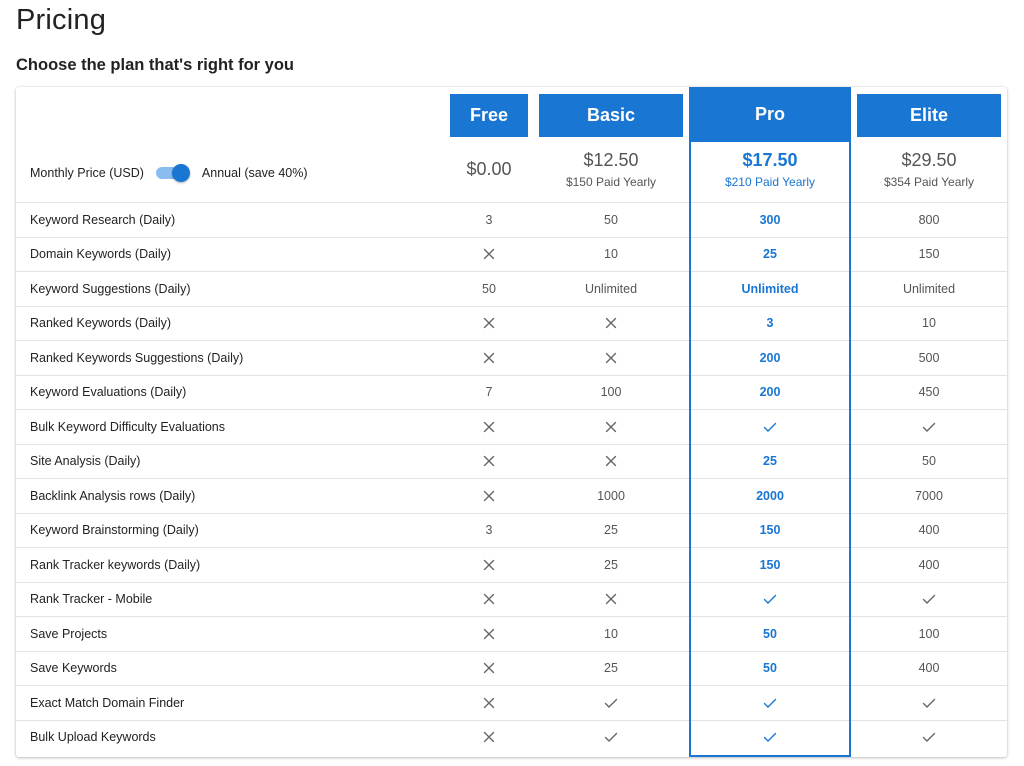 Image resolution: width=1024 pixels, height=766 pixels. I want to click on feature-value-pro: 300, so click(770, 219).